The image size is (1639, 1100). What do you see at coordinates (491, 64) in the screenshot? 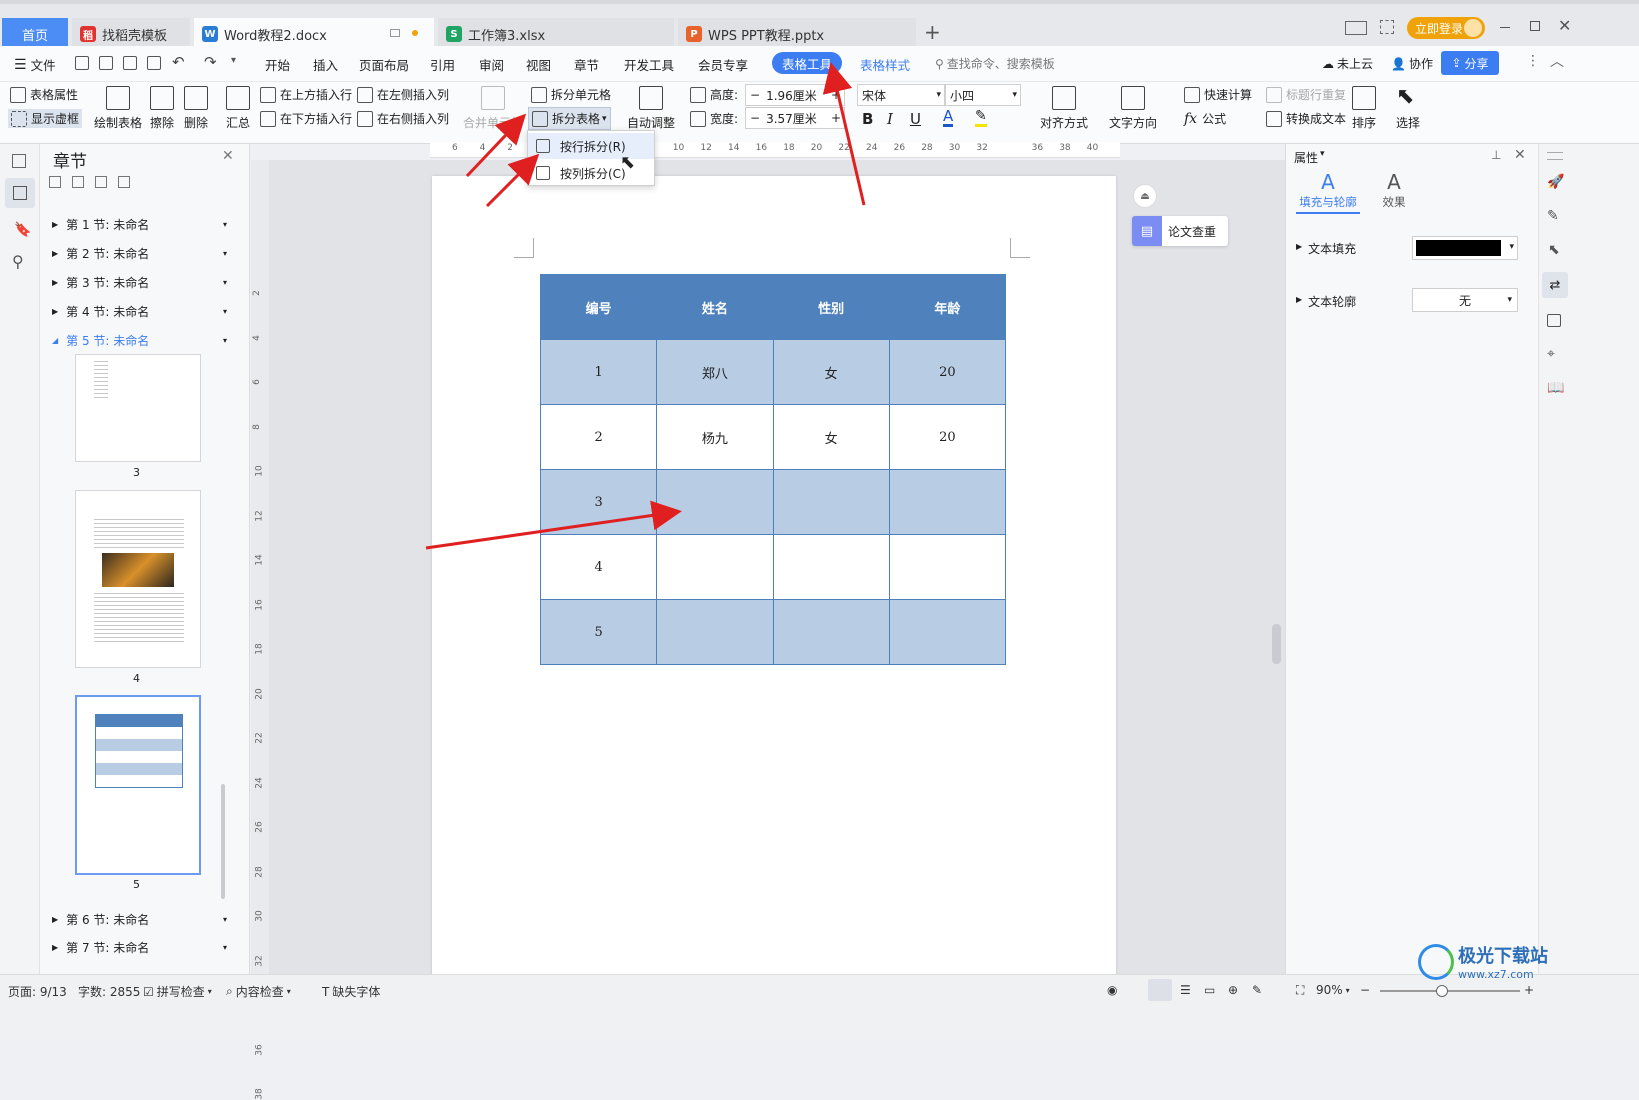
I see `menu-review: 审阅` at bounding box center [491, 64].